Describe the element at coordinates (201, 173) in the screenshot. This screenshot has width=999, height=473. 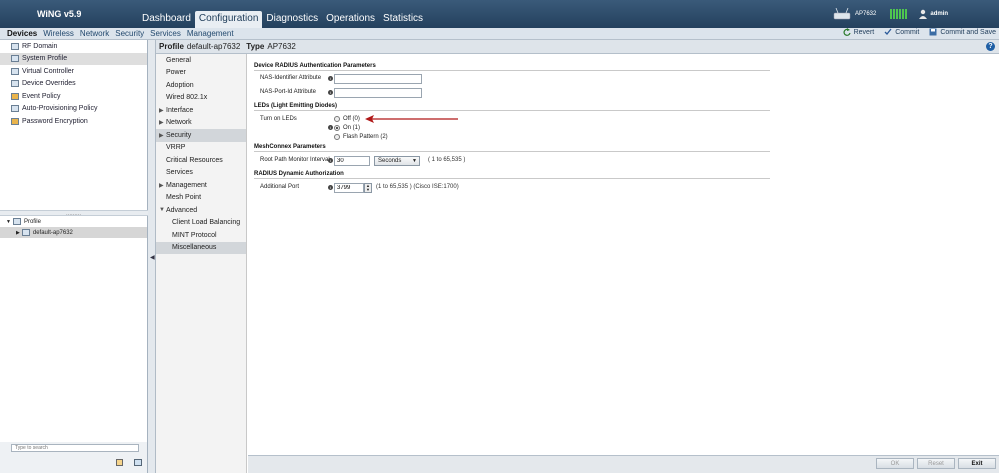
I see `menu-services: Services` at that location.